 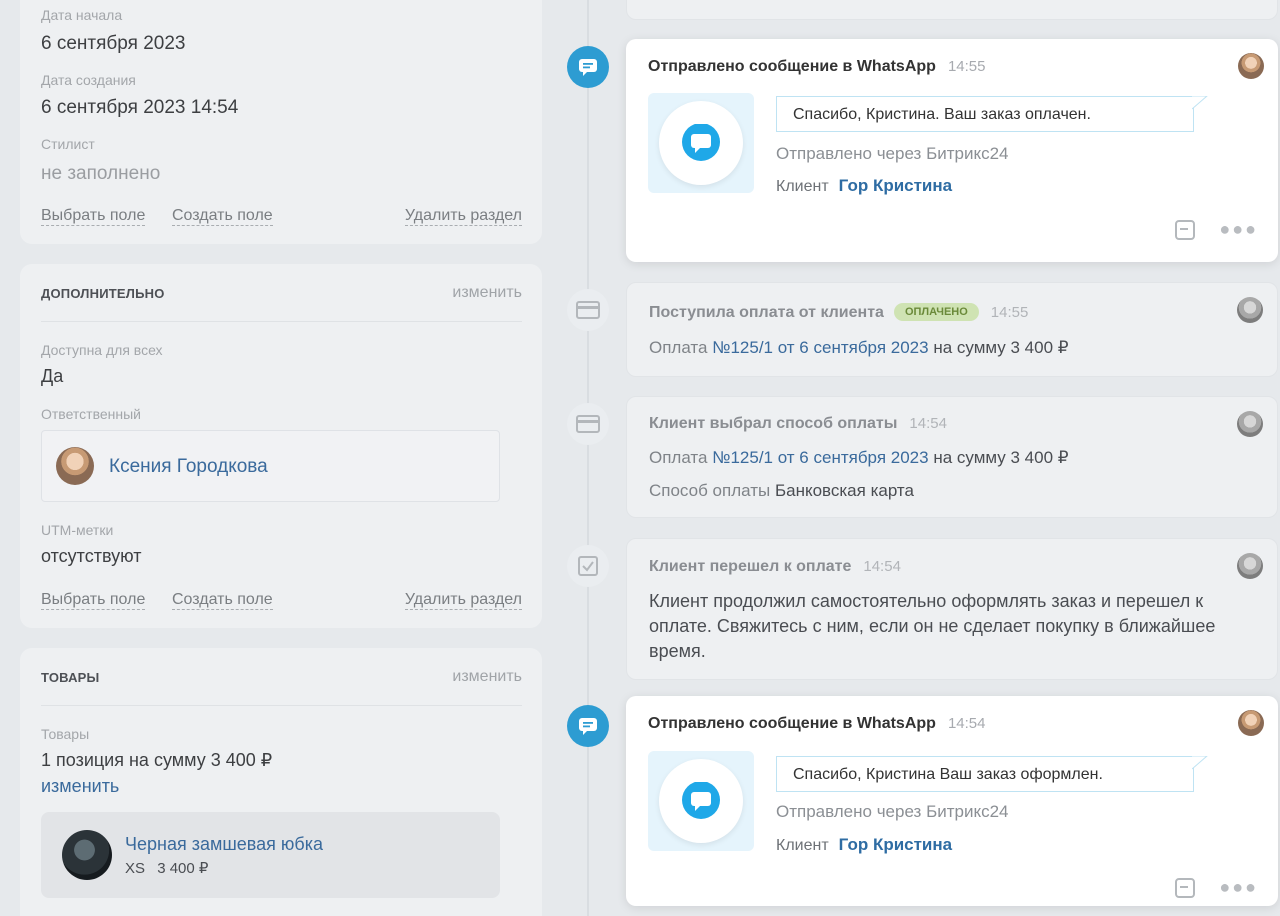 What do you see at coordinates (936, 312) in the screenshot?
I see `status-badge: ОПЛАЧЕНО` at bounding box center [936, 312].